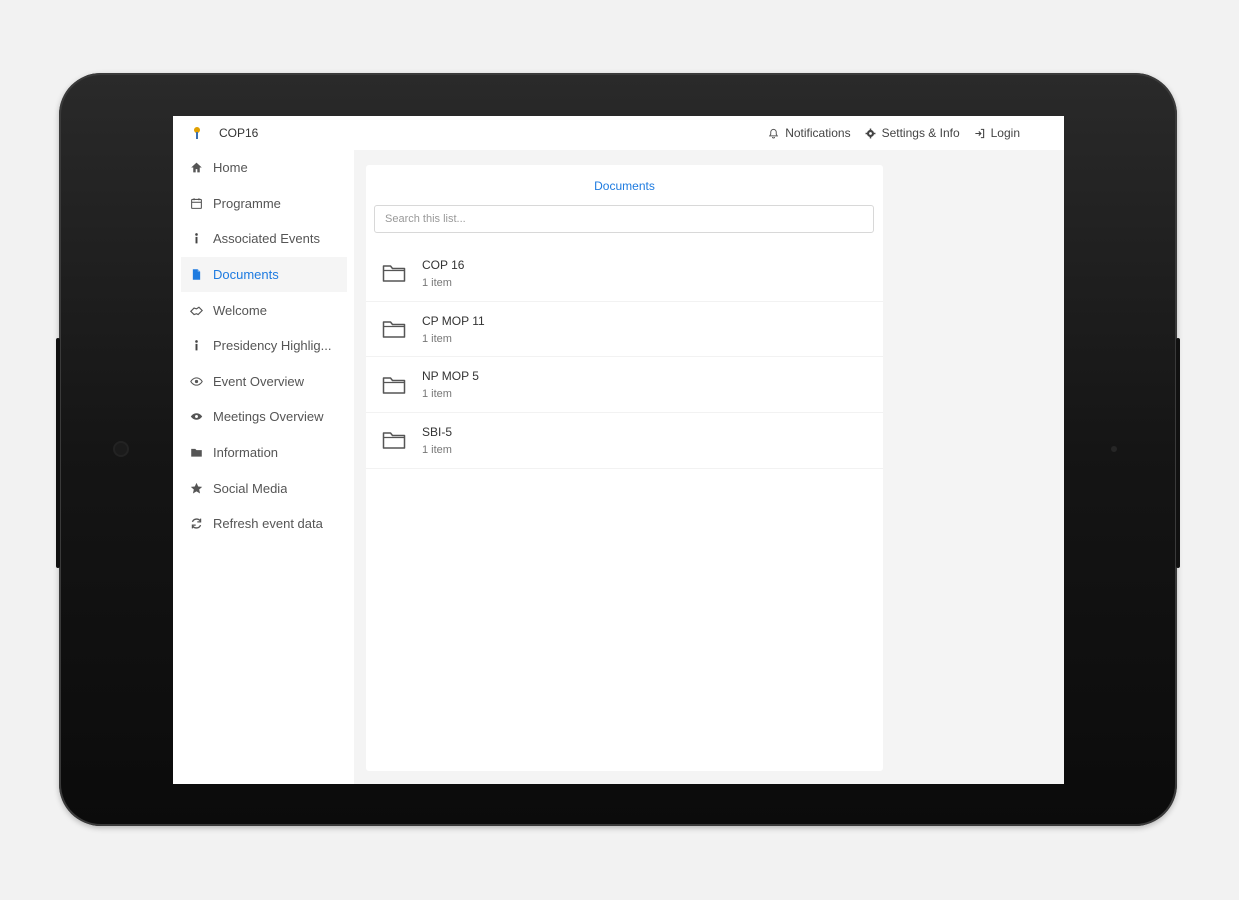  Describe the element at coordinates (239, 133) in the screenshot. I see `app-name: COP16` at that location.